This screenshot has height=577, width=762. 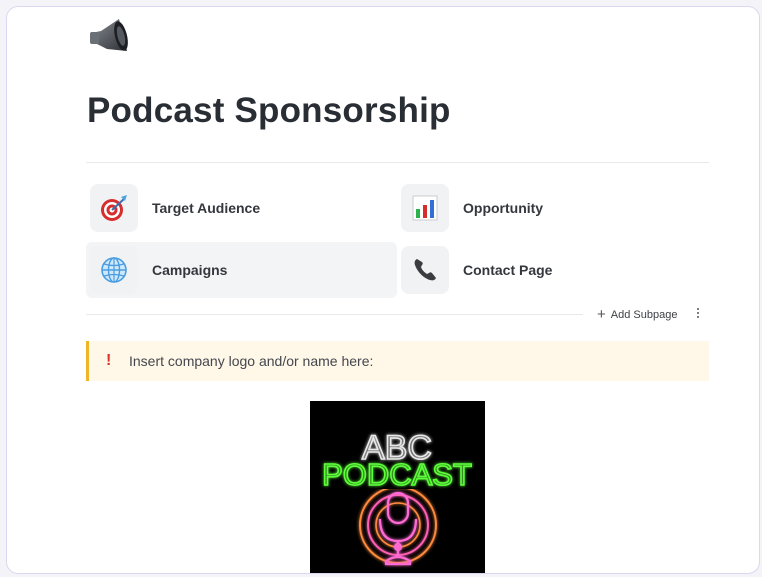 What do you see at coordinates (425, 208) in the screenshot?
I see `bar-chart-icon` at bounding box center [425, 208].